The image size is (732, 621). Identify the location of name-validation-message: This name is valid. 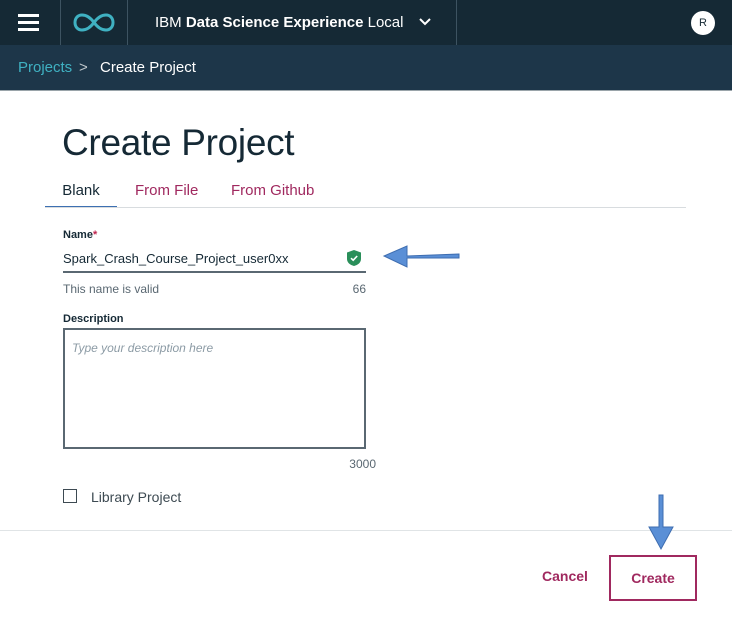
(111, 289).